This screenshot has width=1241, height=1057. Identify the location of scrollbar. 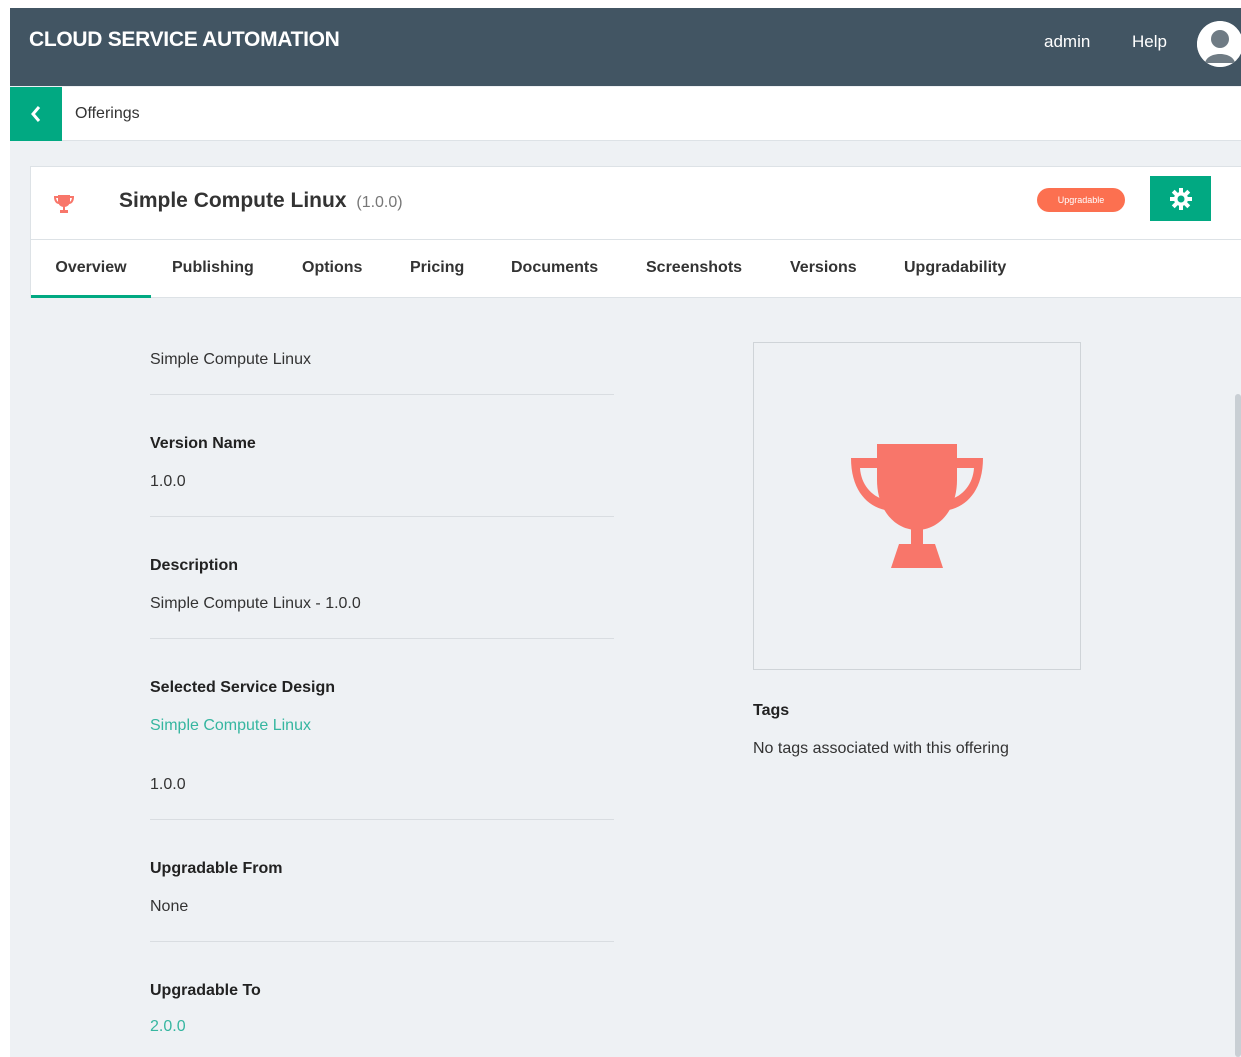
(1238, 725).